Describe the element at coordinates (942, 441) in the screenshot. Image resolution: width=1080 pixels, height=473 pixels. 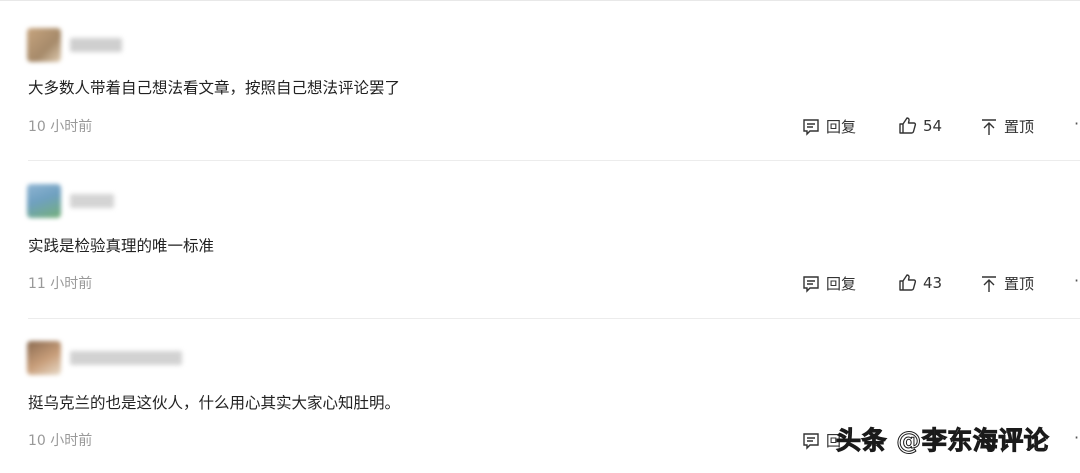
I see `watermark: 头条 @李东海评论` at that location.